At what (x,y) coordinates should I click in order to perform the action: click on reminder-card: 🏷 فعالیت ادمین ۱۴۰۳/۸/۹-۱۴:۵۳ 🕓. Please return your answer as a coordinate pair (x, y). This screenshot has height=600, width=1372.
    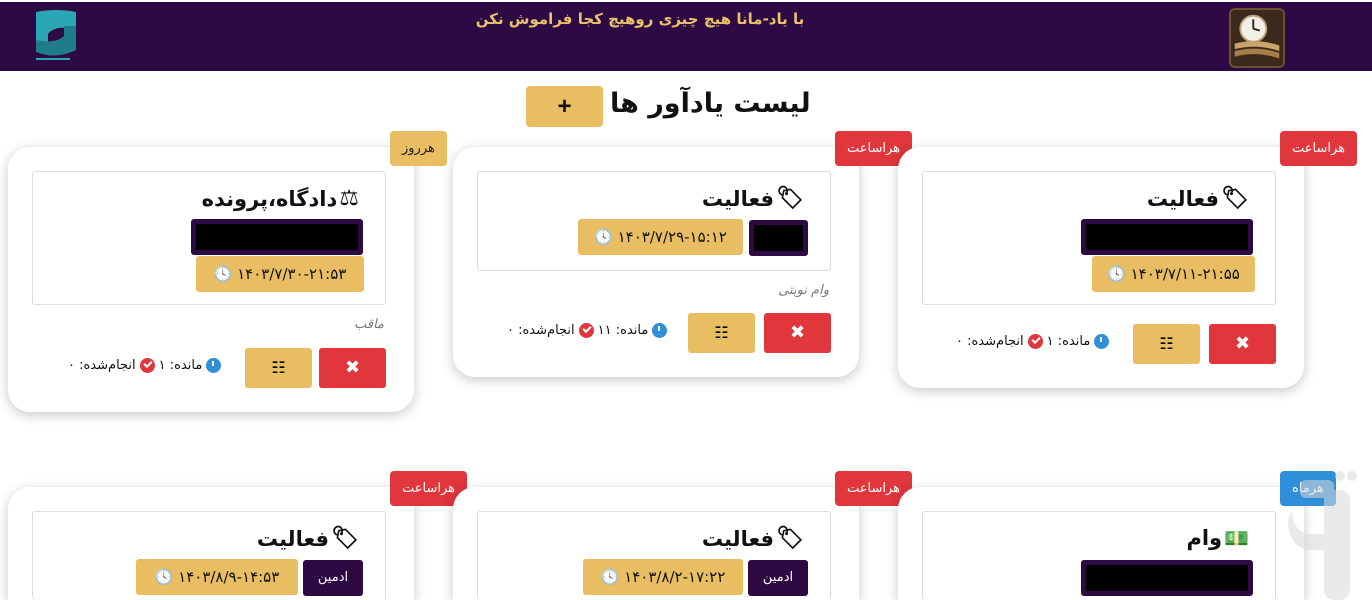
    Looking at the image, I should click on (211, 543).